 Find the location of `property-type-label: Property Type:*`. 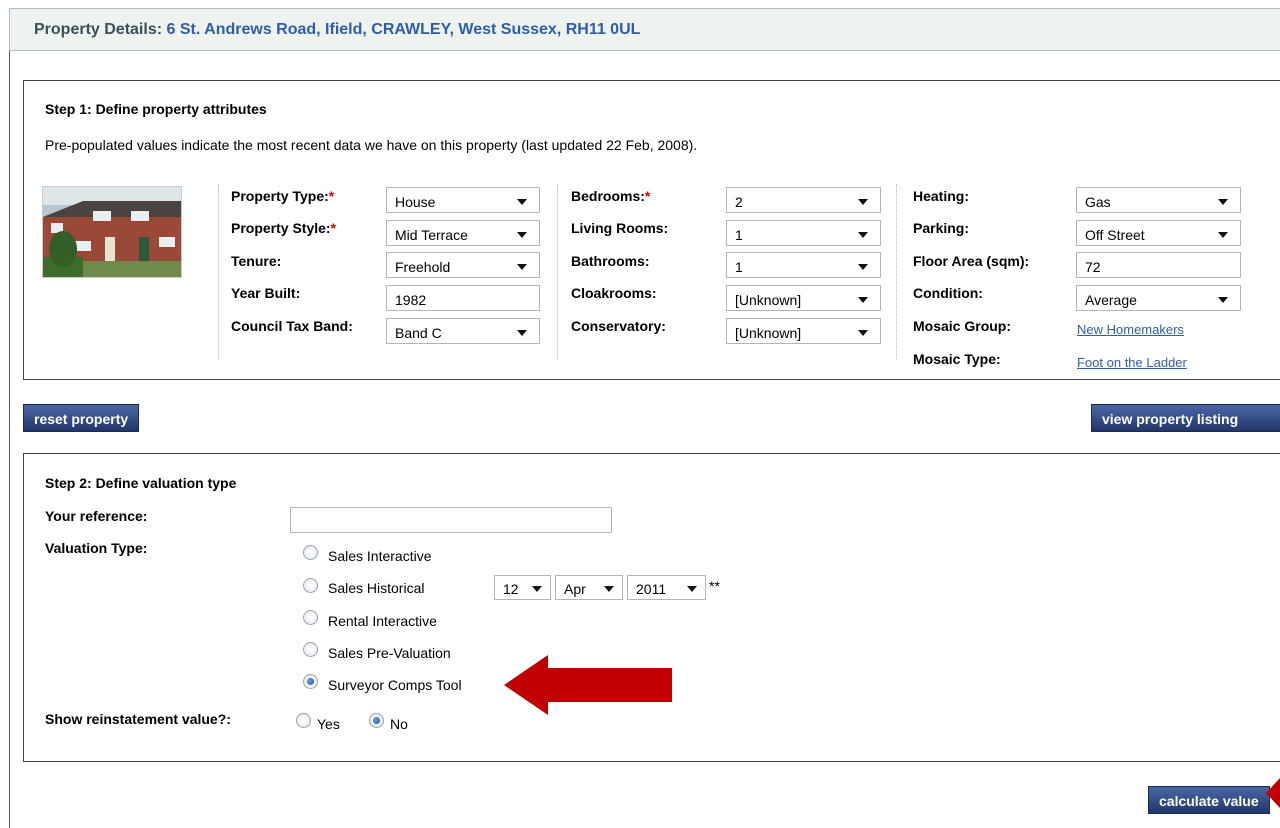

property-type-label: Property Type:* is located at coordinates (283, 196).